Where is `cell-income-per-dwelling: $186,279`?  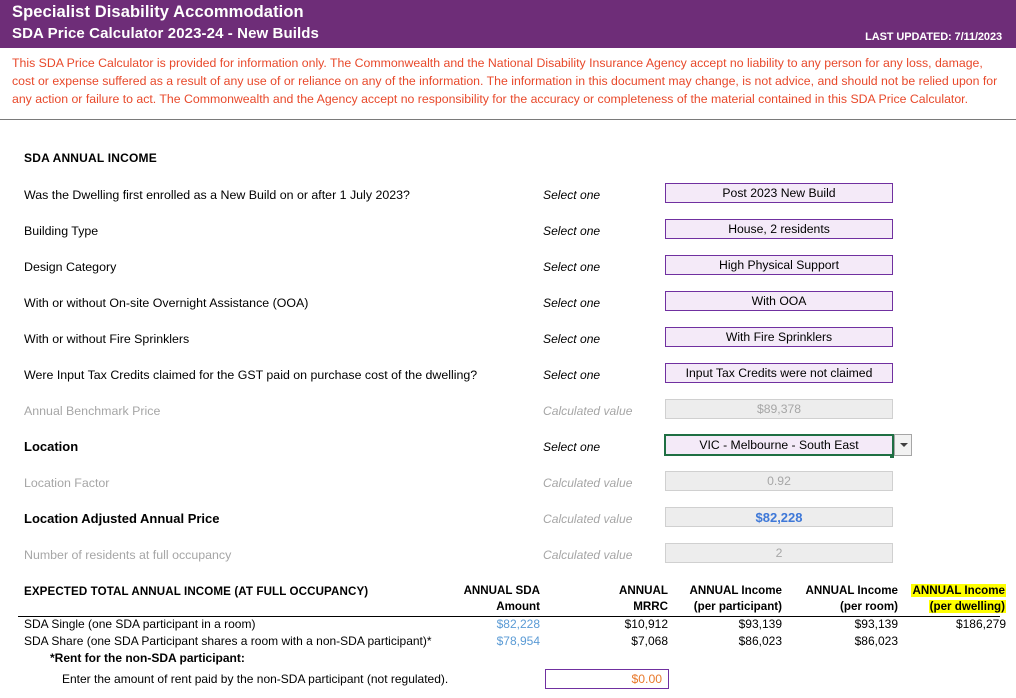
cell-income-per-dwelling: $186,279 is located at coordinates (980, 624).